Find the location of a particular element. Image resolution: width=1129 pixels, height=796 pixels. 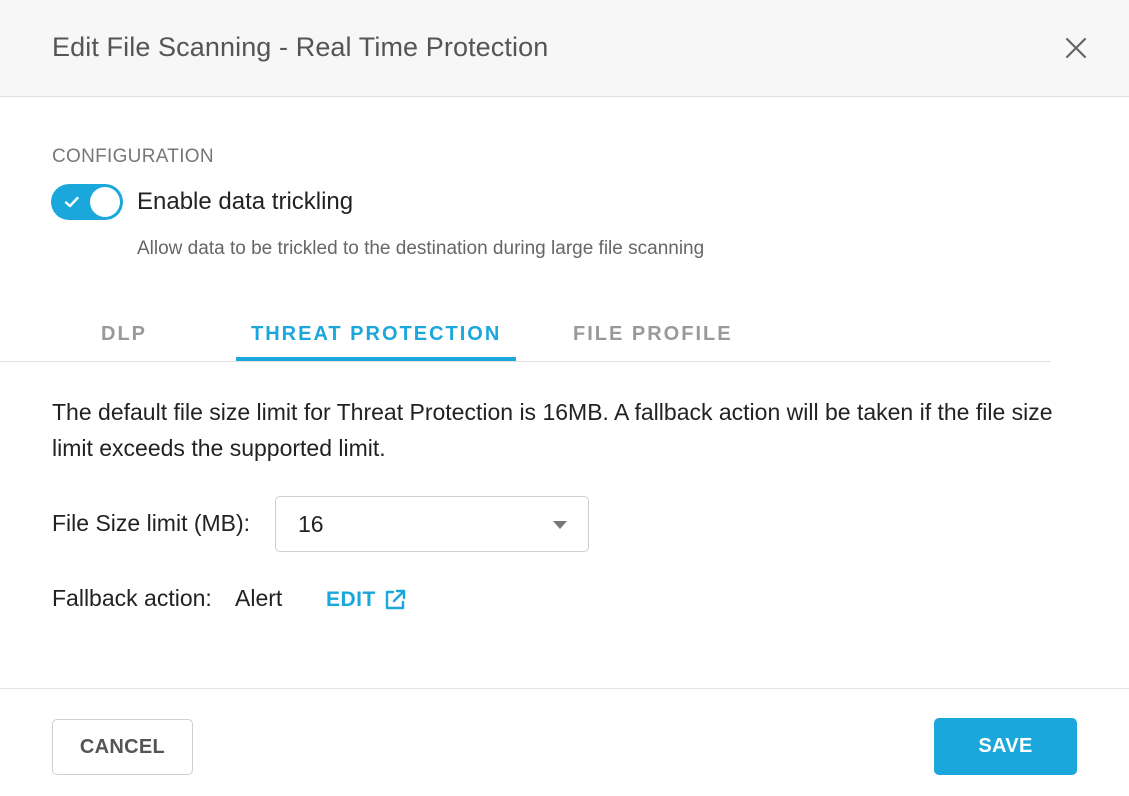

fallback-action-value: Alert is located at coordinates (259, 598).